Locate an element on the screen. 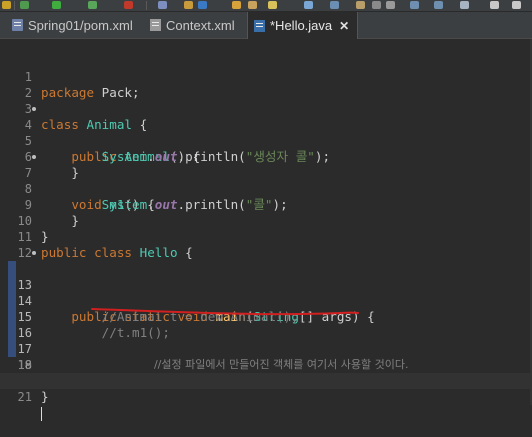 The height and width of the screenshot is (437, 532). back-icon is located at coordinates (494, 5).